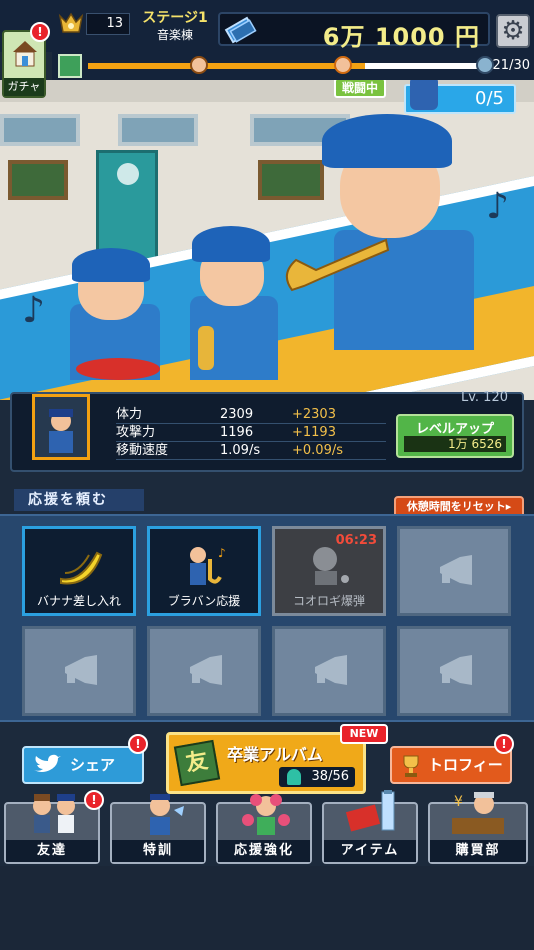  I want to click on stat-row-hp: 体力 2309 +2303, so click(251, 415).